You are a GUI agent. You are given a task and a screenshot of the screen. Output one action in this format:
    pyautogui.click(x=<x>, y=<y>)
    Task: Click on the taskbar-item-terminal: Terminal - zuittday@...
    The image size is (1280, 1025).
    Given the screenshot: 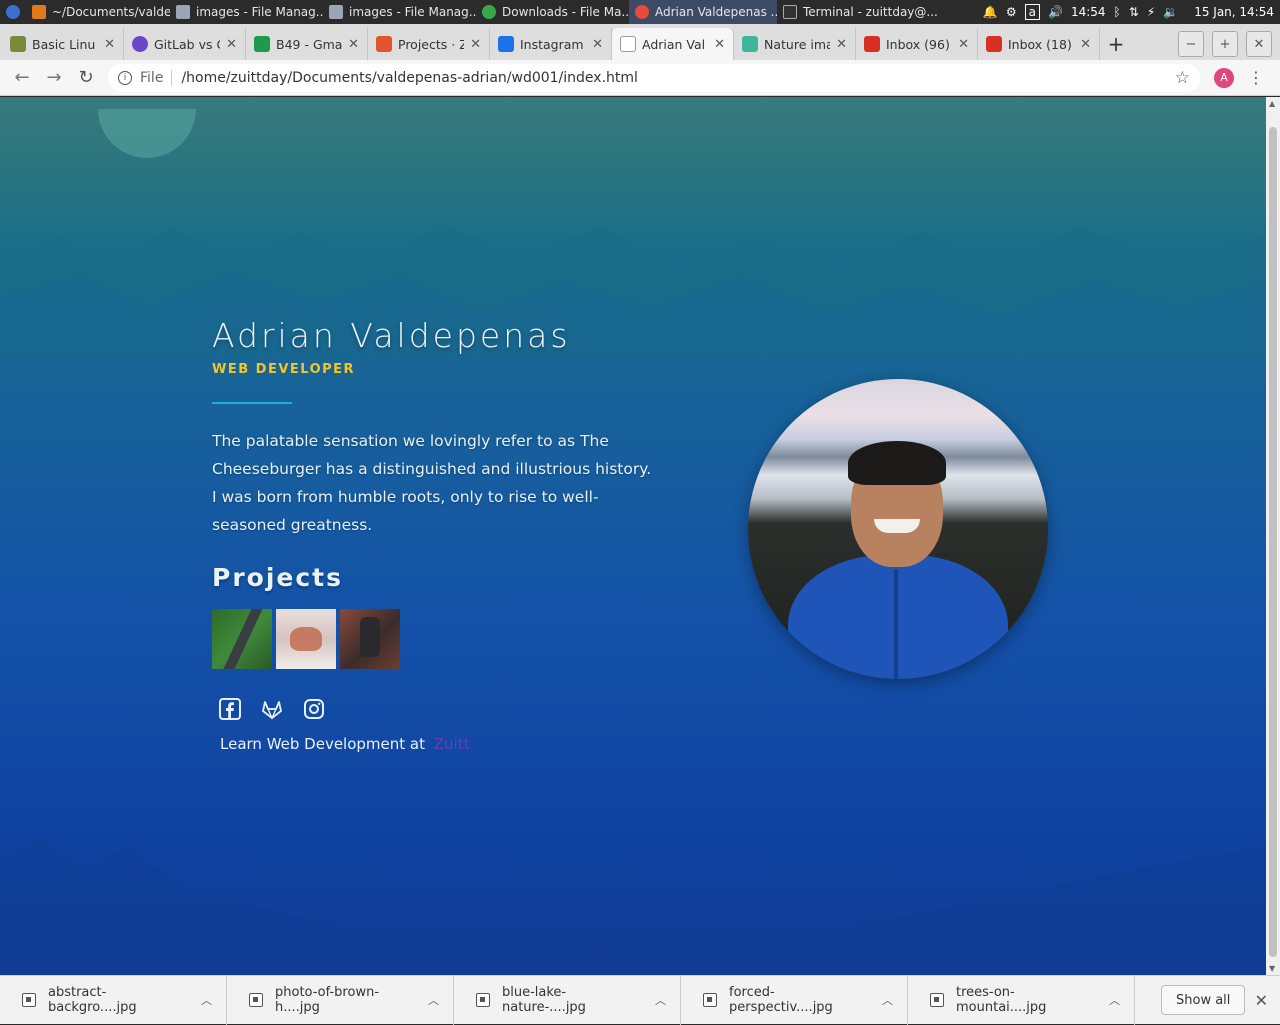 What is the action you would take?
    pyautogui.click(x=857, y=12)
    